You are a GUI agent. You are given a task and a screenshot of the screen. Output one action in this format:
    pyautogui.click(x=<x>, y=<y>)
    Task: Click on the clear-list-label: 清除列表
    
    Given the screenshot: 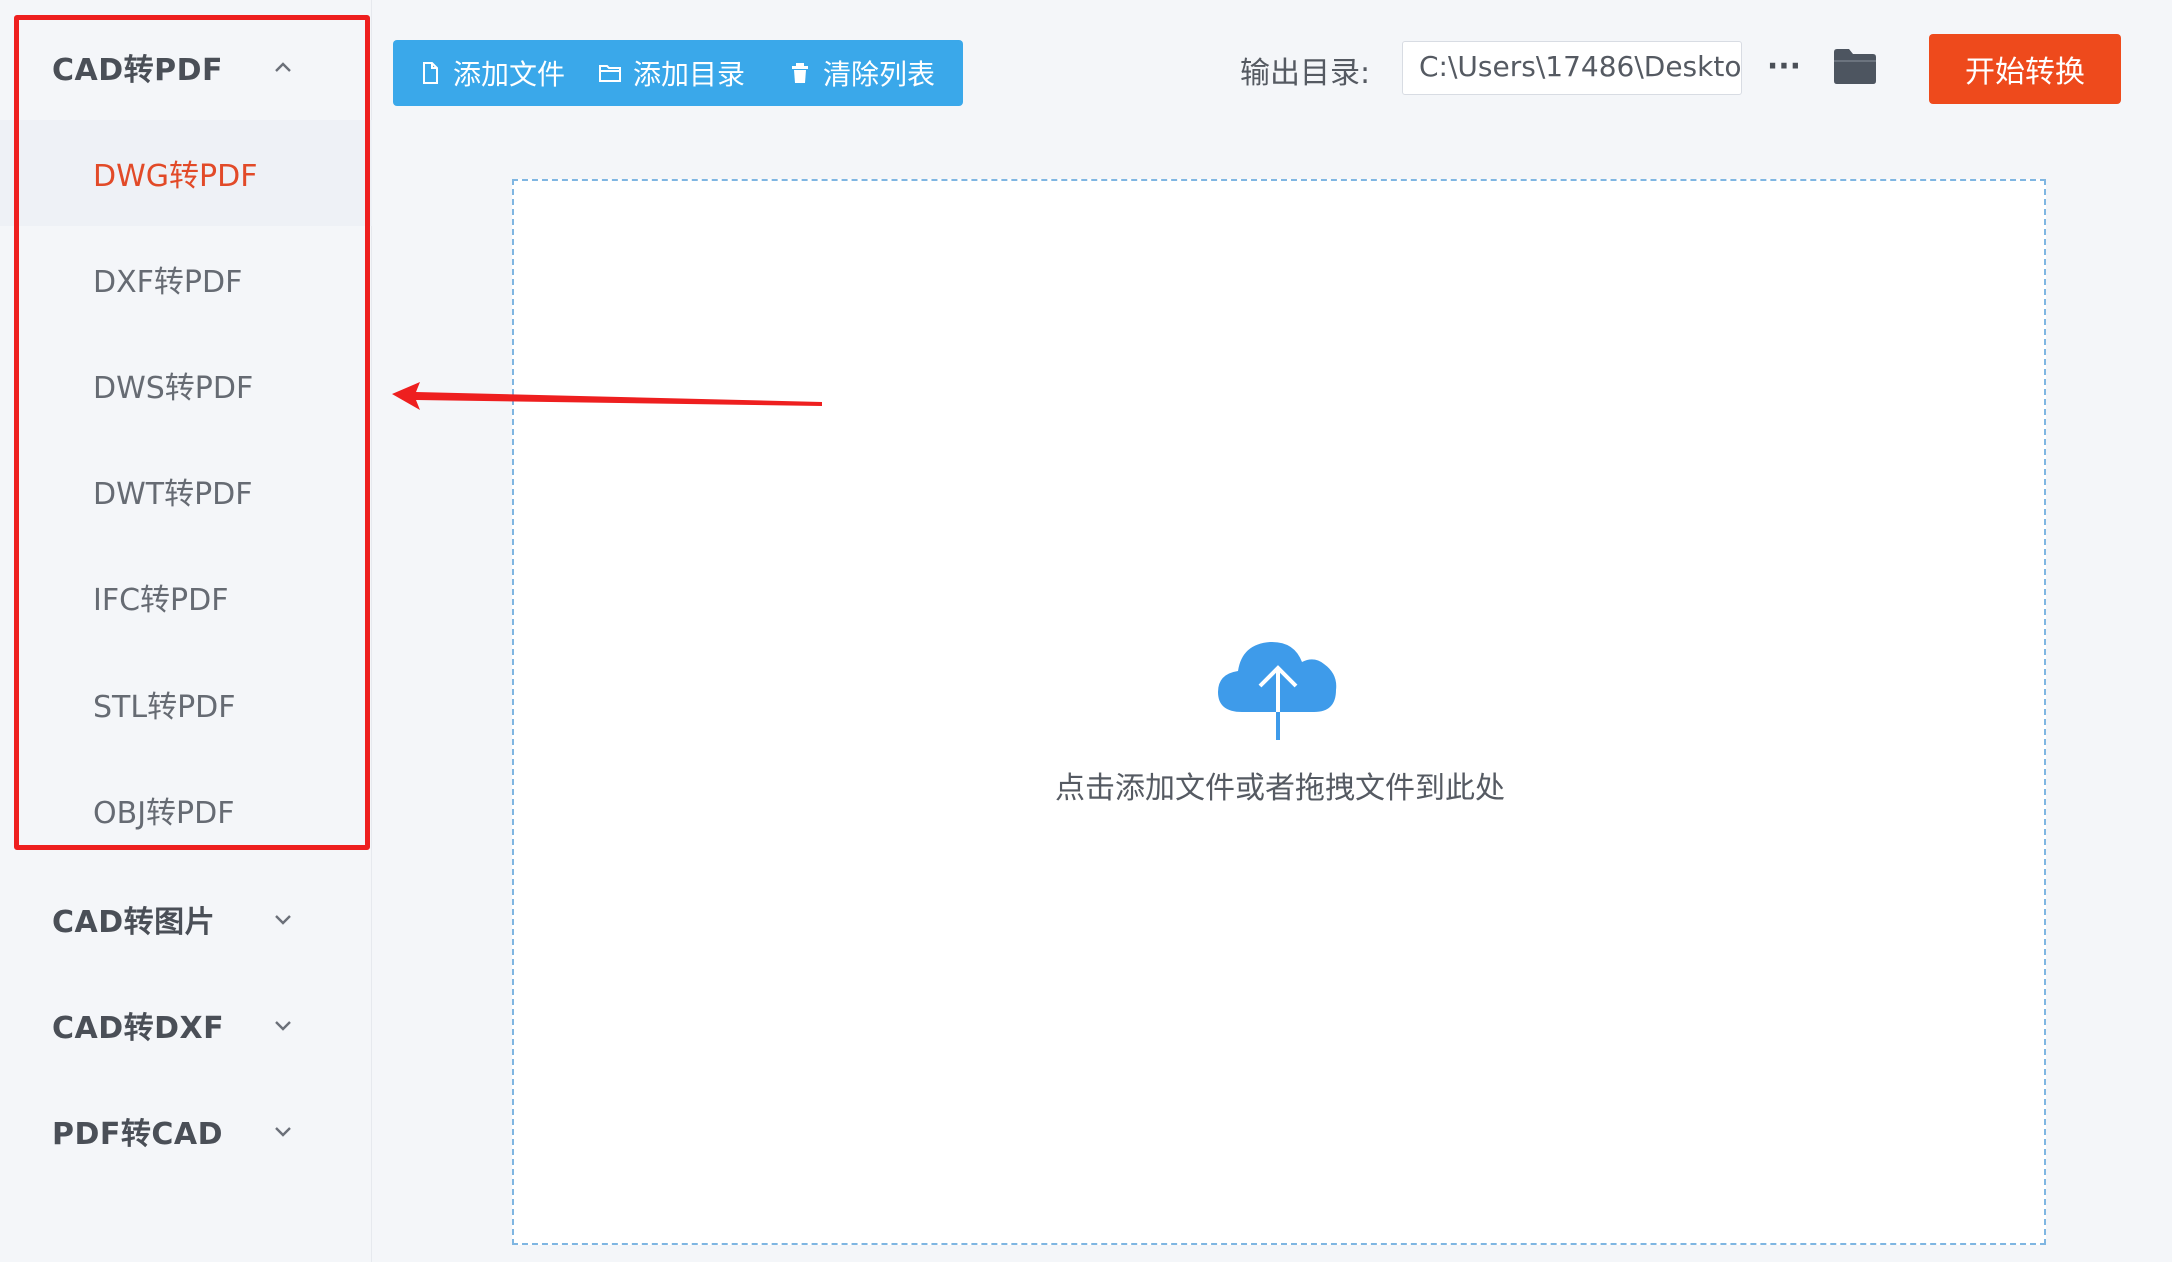 What is the action you would take?
    pyautogui.click(x=879, y=74)
    